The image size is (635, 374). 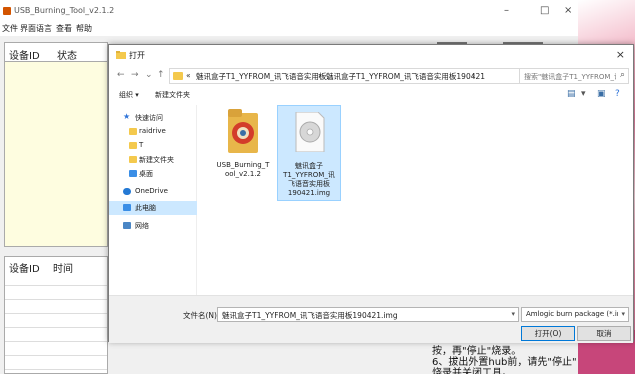 What do you see at coordinates (622, 75) in the screenshot?
I see `search-icon: ⌕` at bounding box center [622, 75].